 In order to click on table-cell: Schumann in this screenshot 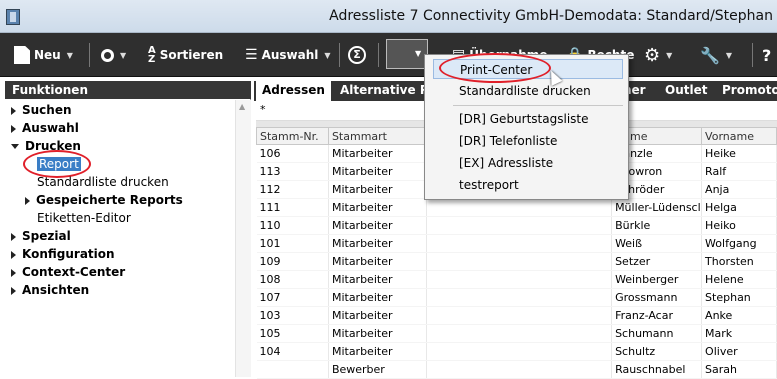, I will do `click(657, 333)`.